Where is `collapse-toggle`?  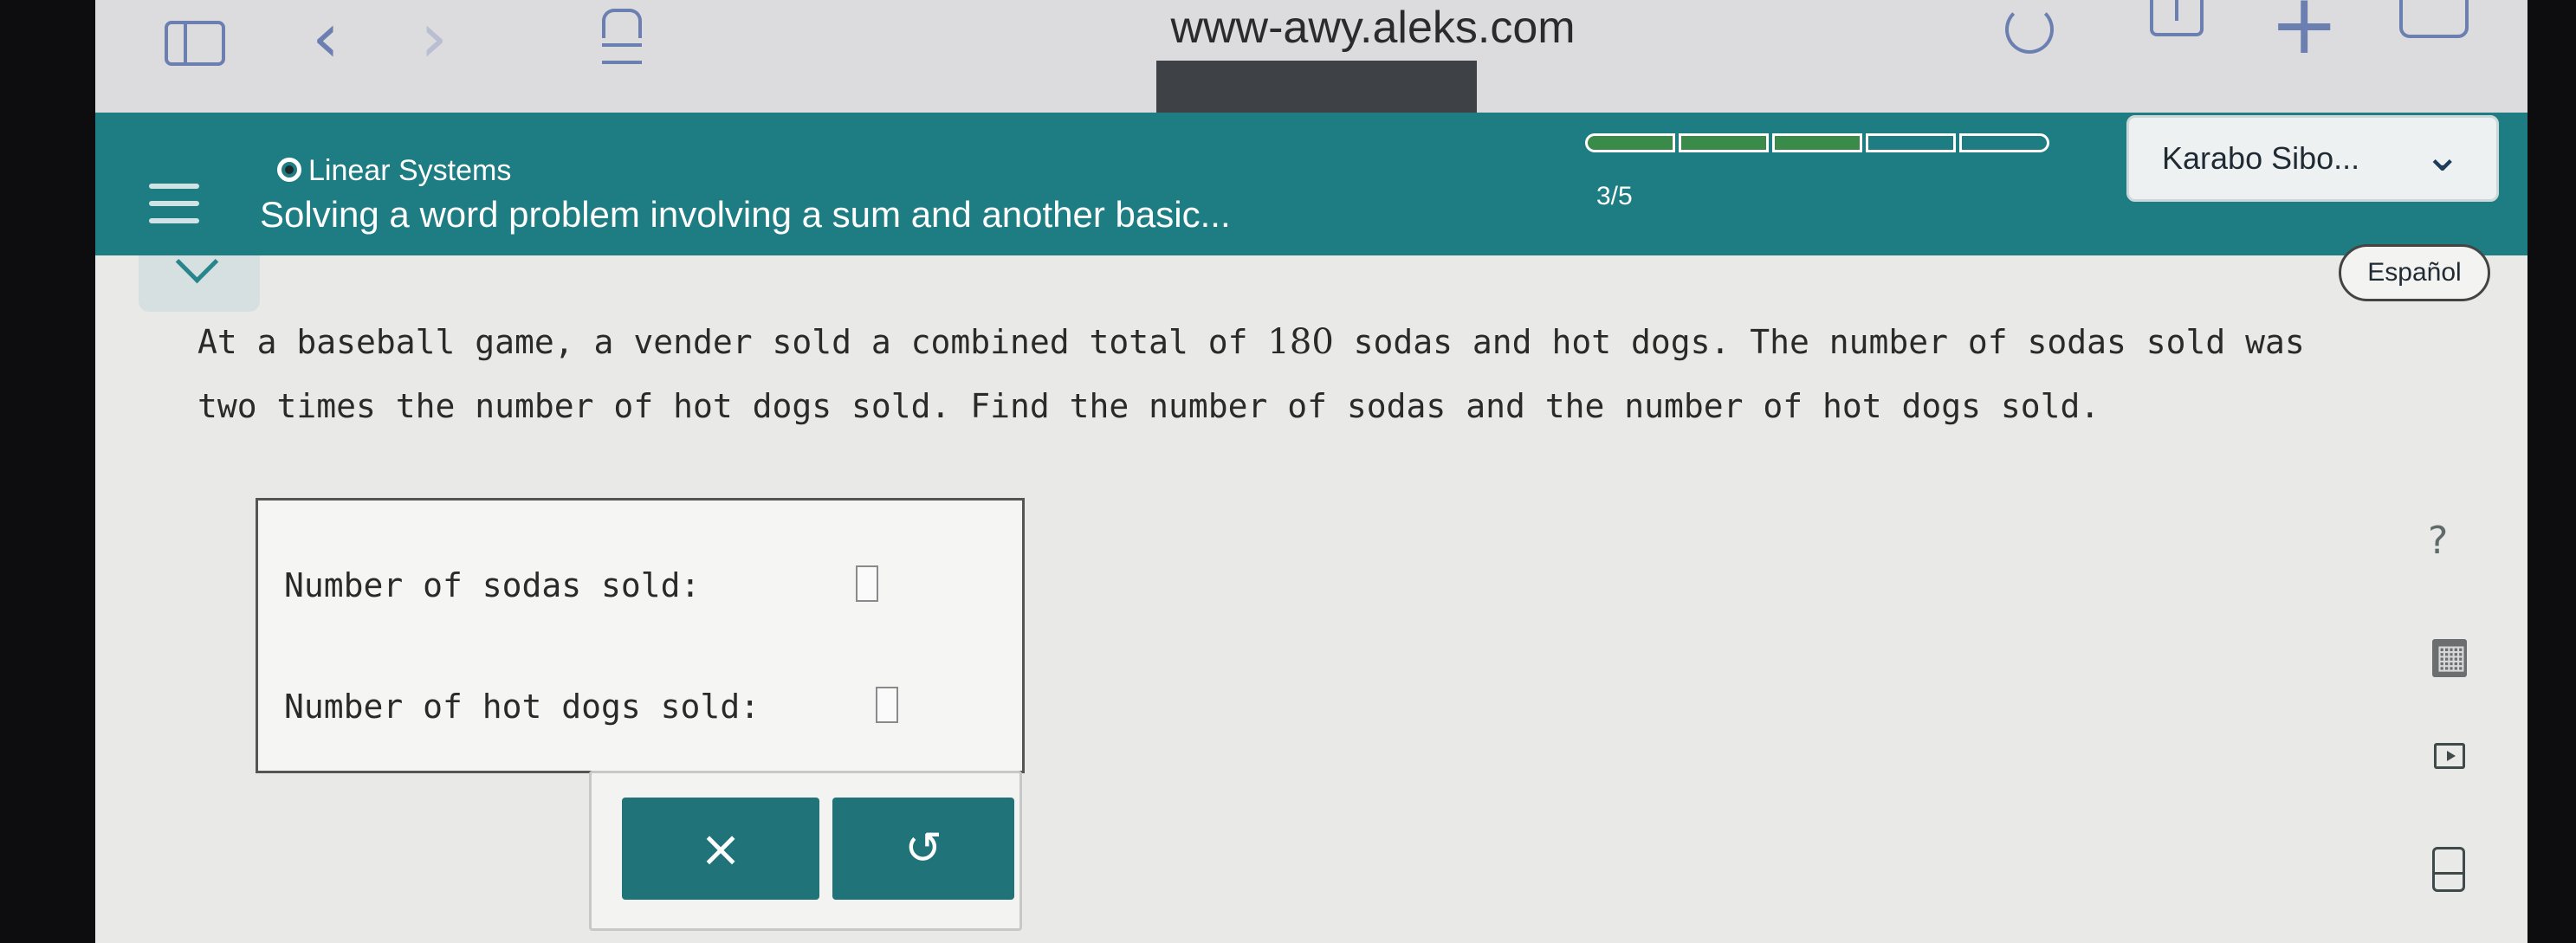 collapse-toggle is located at coordinates (199, 283).